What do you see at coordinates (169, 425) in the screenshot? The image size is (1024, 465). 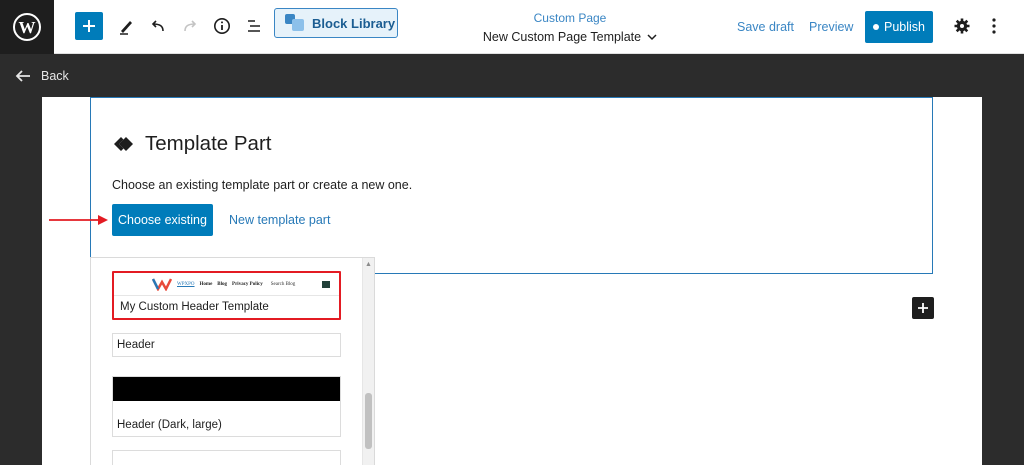 I see `template-part-label: Header (Dark, large)` at bounding box center [169, 425].